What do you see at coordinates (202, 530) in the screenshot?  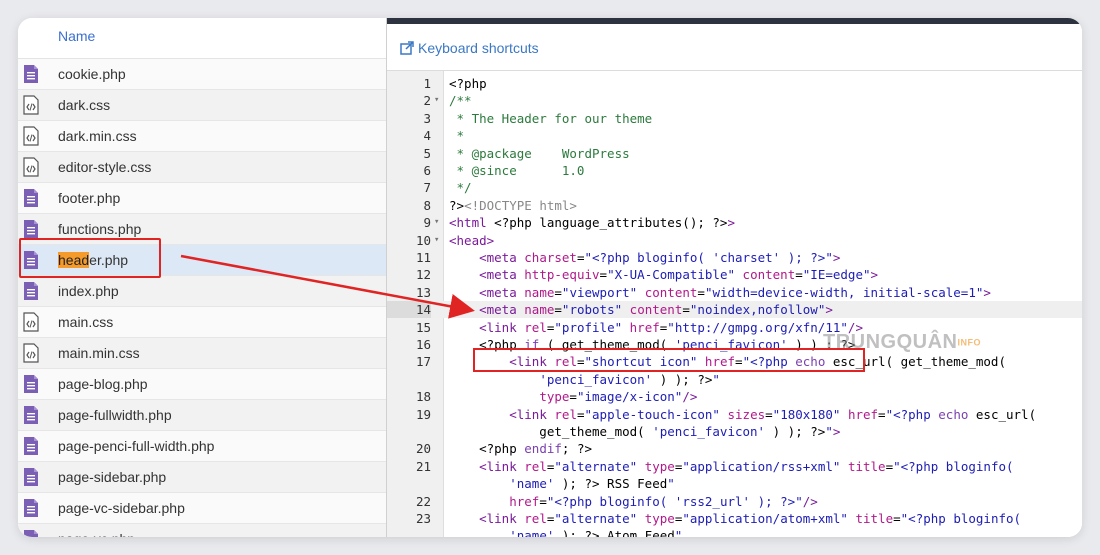 I see `file-row: page-vc.php` at bounding box center [202, 530].